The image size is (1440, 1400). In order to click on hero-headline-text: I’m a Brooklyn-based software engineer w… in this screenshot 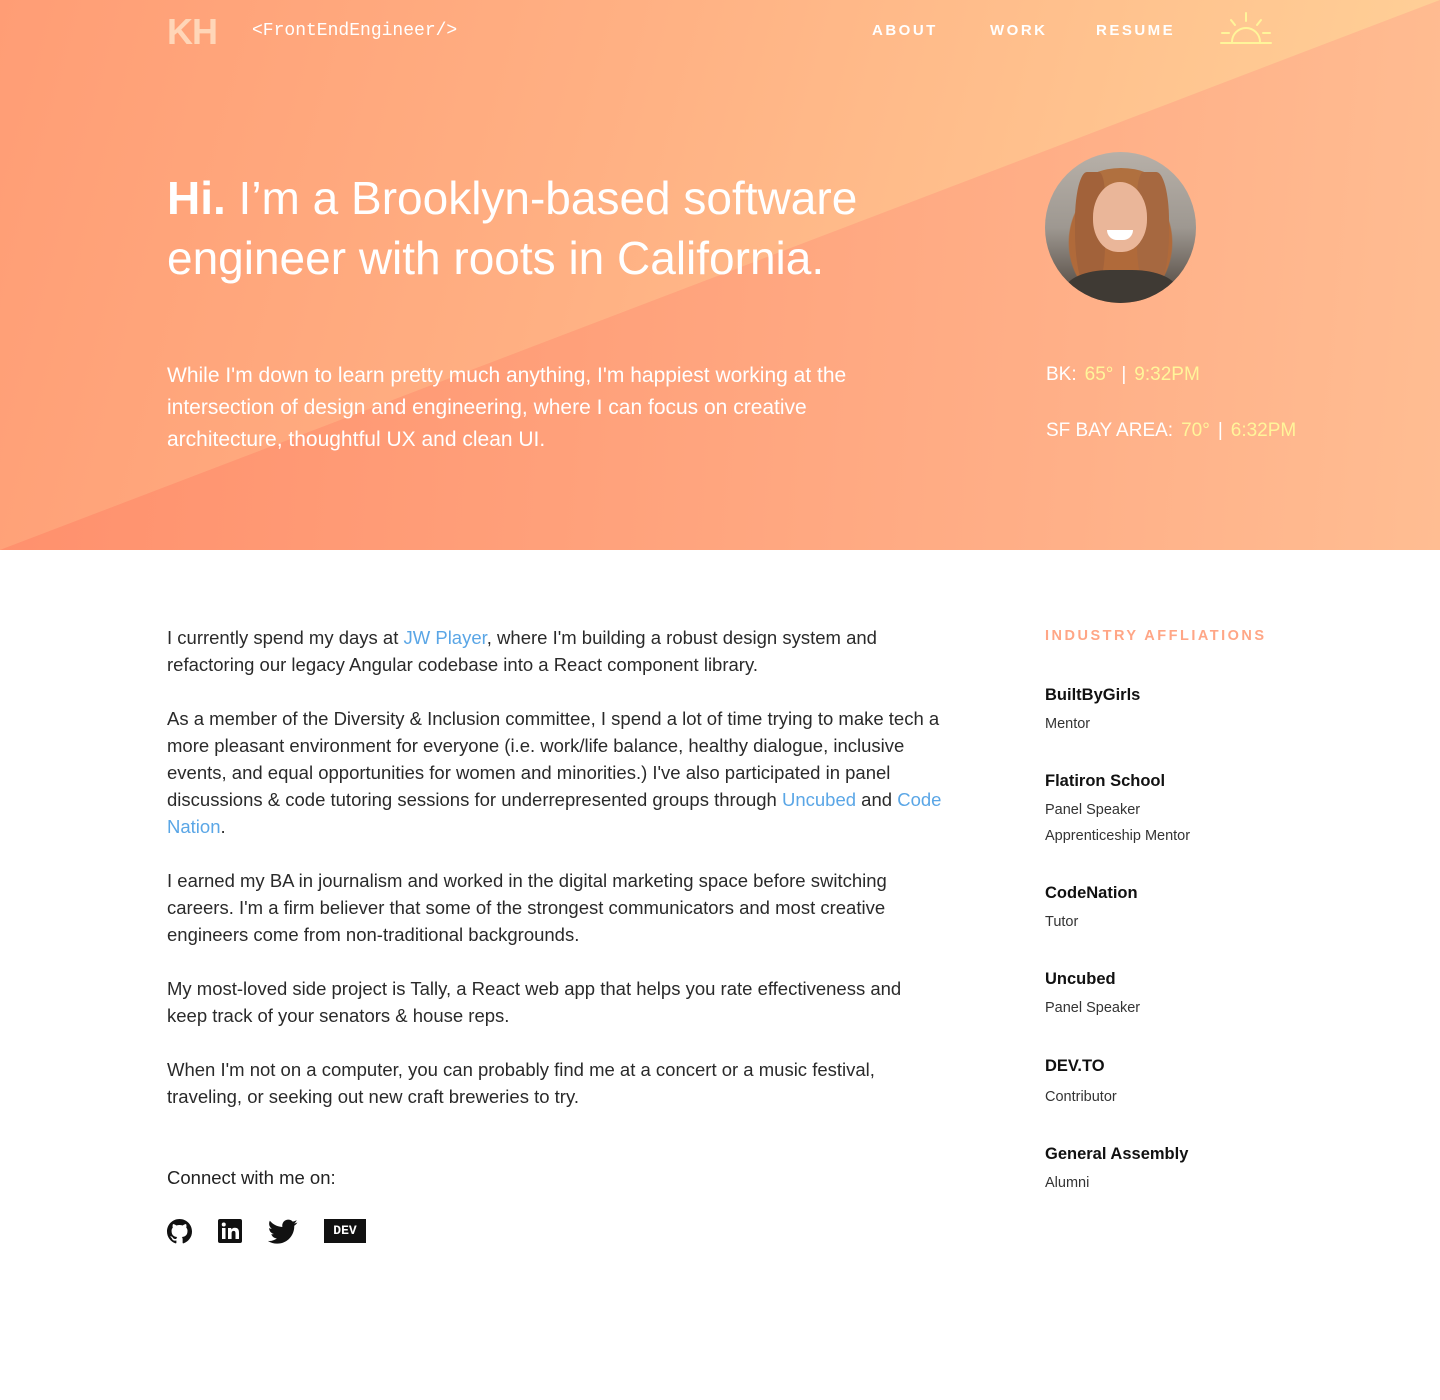, I will do `click(512, 228)`.